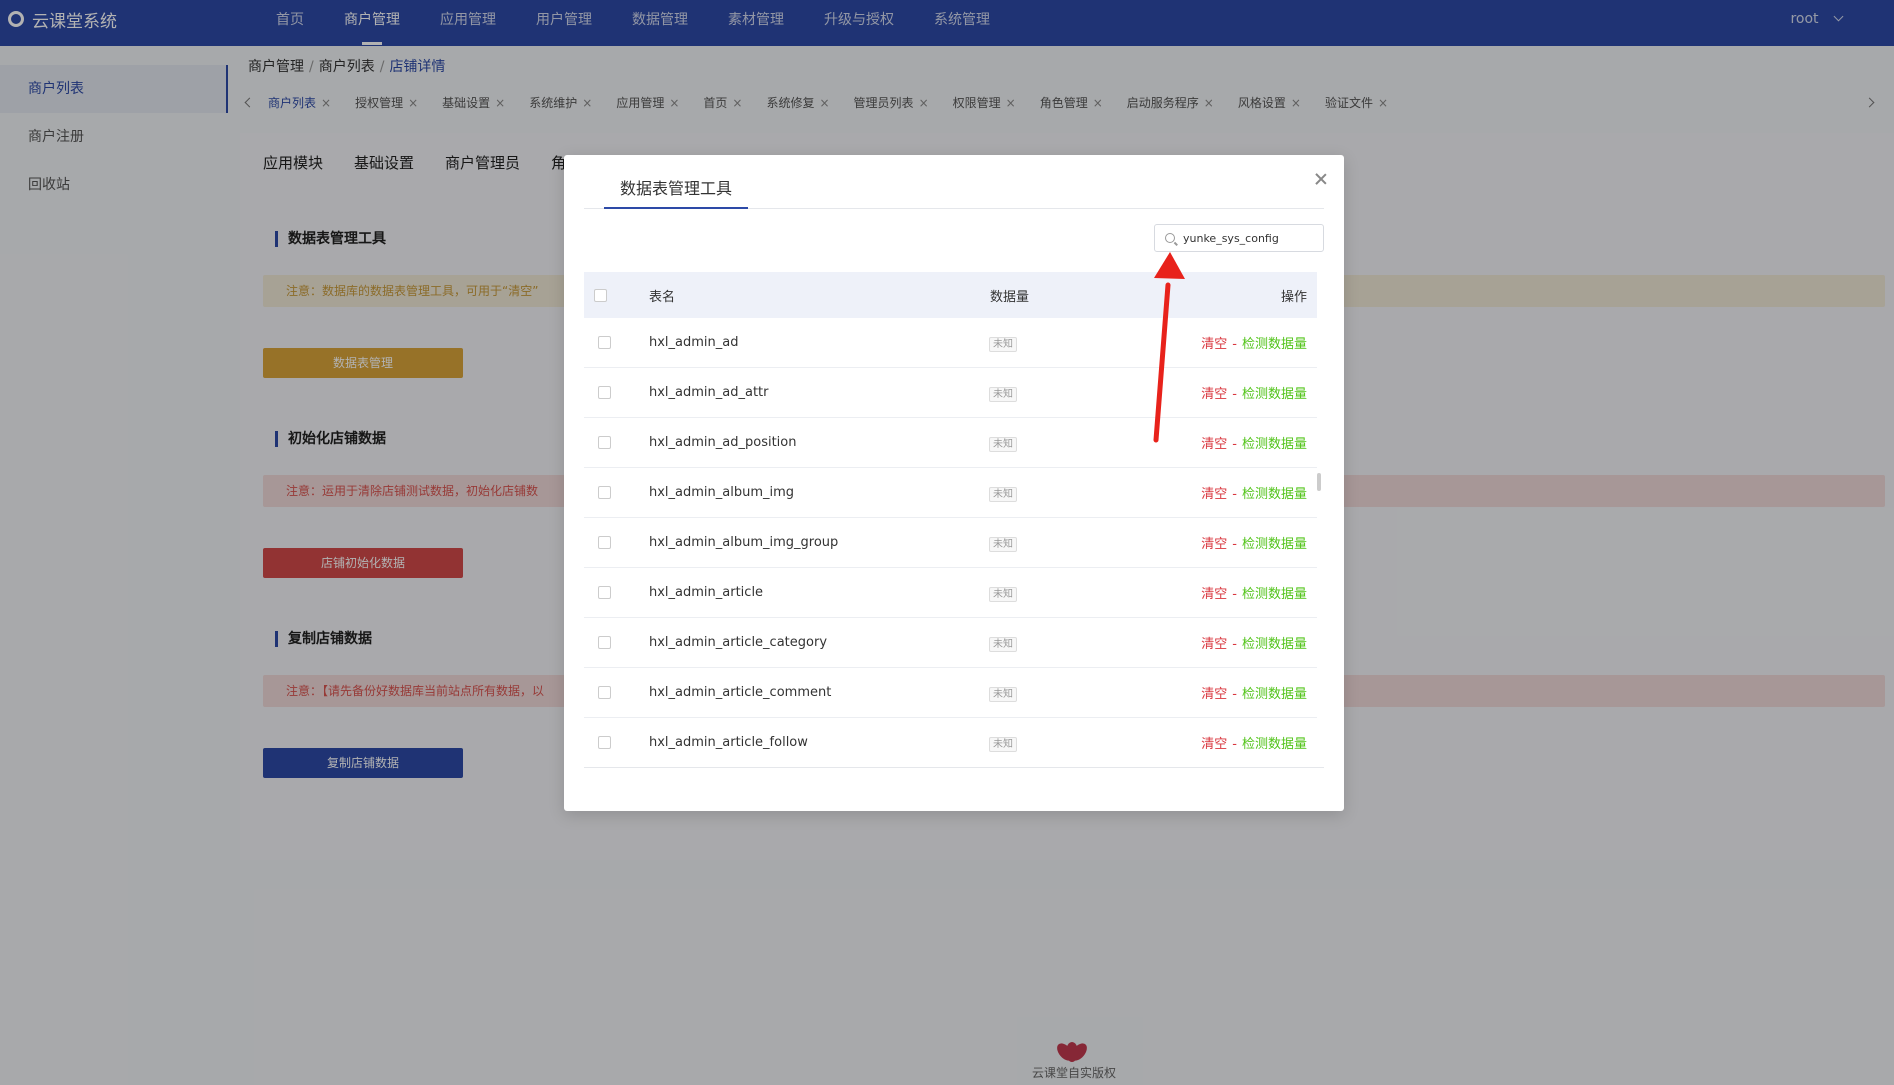 This screenshot has height=1085, width=1894. Describe the element at coordinates (950, 295) in the screenshot. I see `table-header: 表名 数据量 操作` at that location.